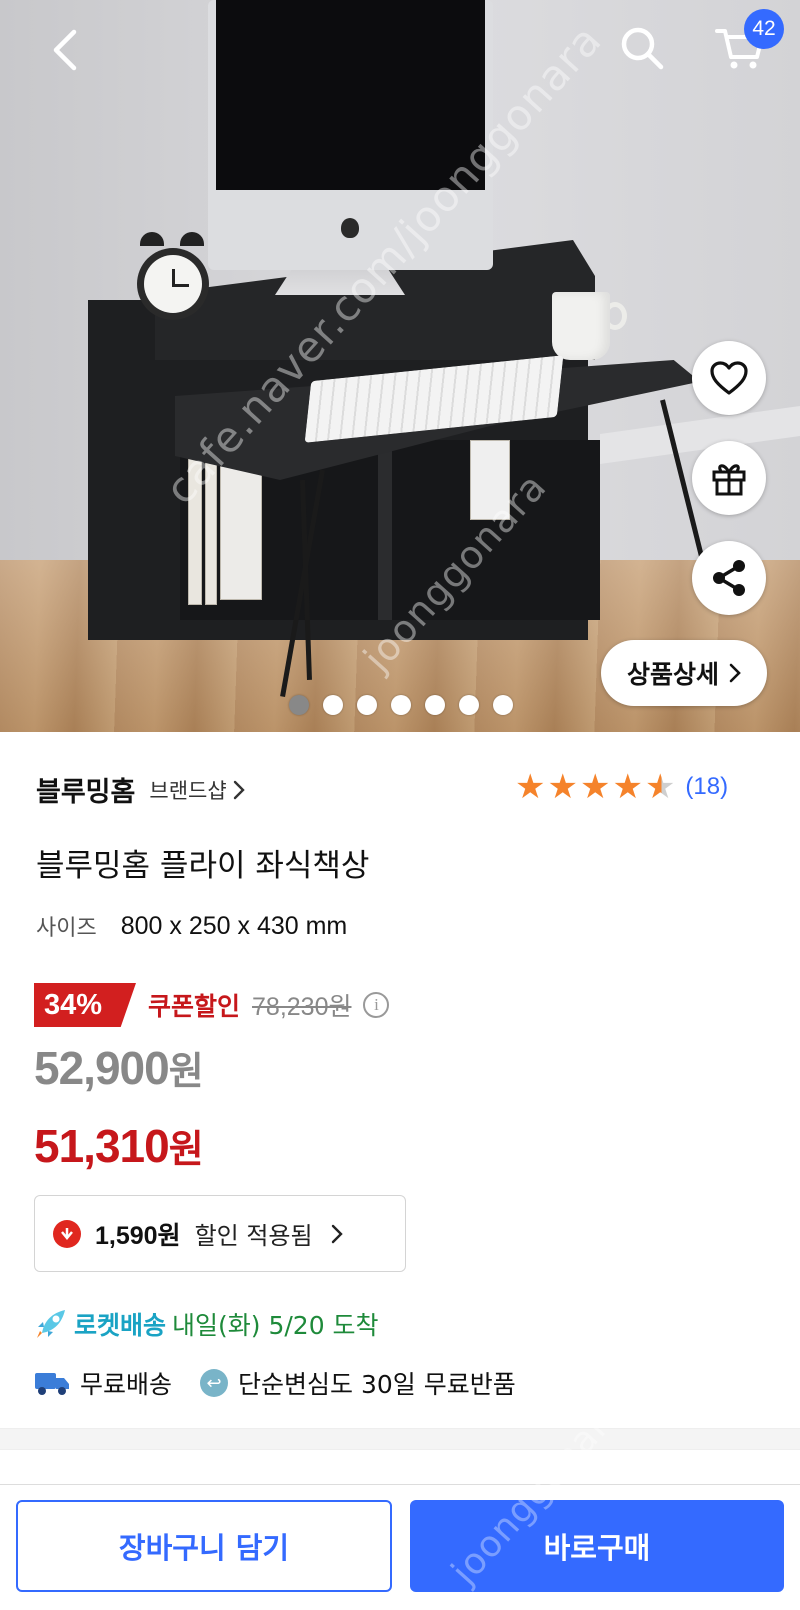  What do you see at coordinates (400, 1547) in the screenshot?
I see `bottom-action-bar: 장바구니 담기 바로구매` at bounding box center [400, 1547].